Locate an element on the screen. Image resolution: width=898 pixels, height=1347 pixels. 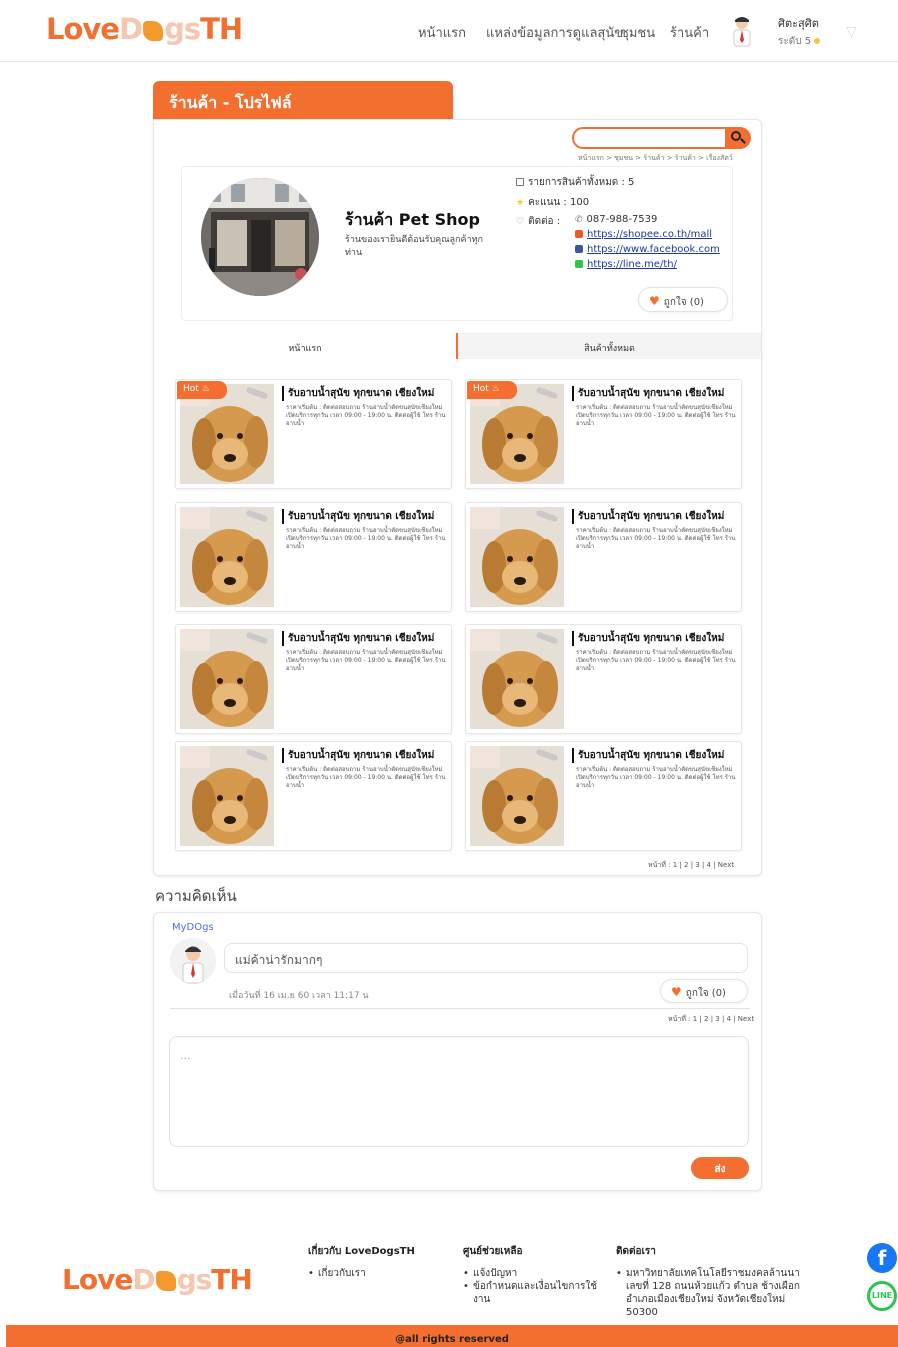
contact-label-text: ติดต่อ : is located at coordinates (544, 221).